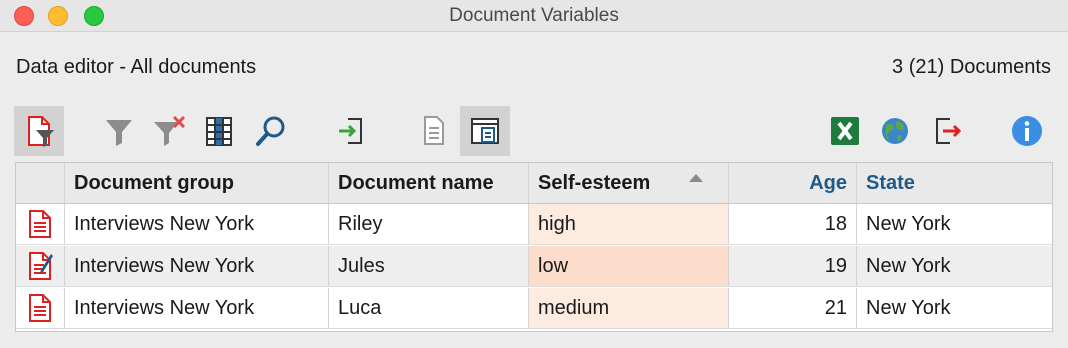 The width and height of the screenshot is (1068, 348). I want to click on header-age: Age, so click(793, 183).